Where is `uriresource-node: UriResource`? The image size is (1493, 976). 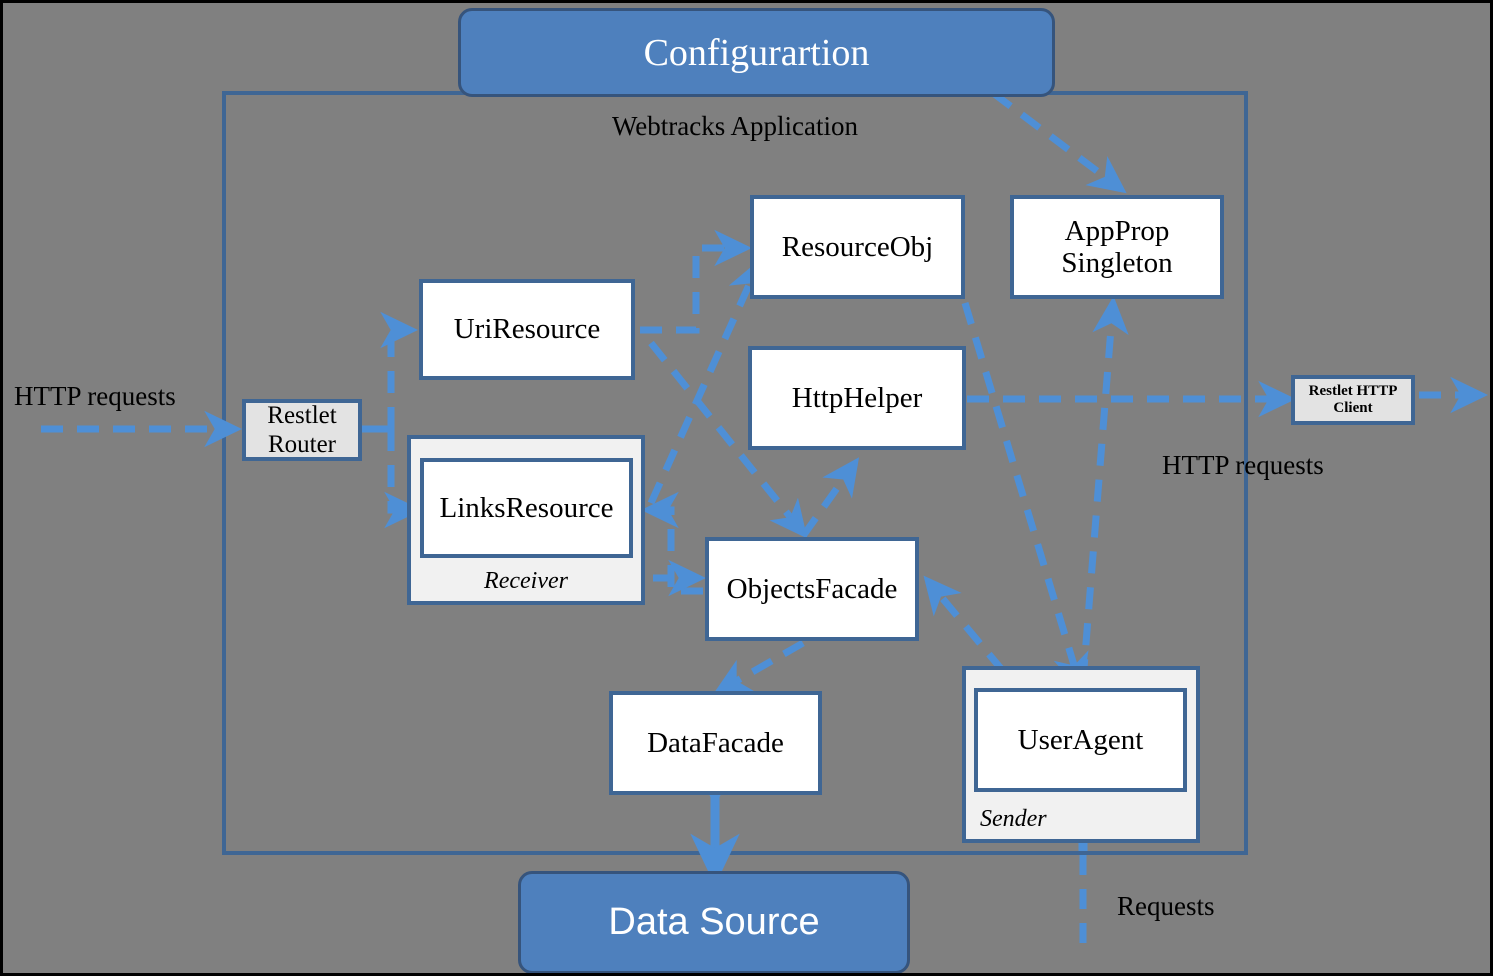
uriresource-node: UriResource is located at coordinates (527, 329).